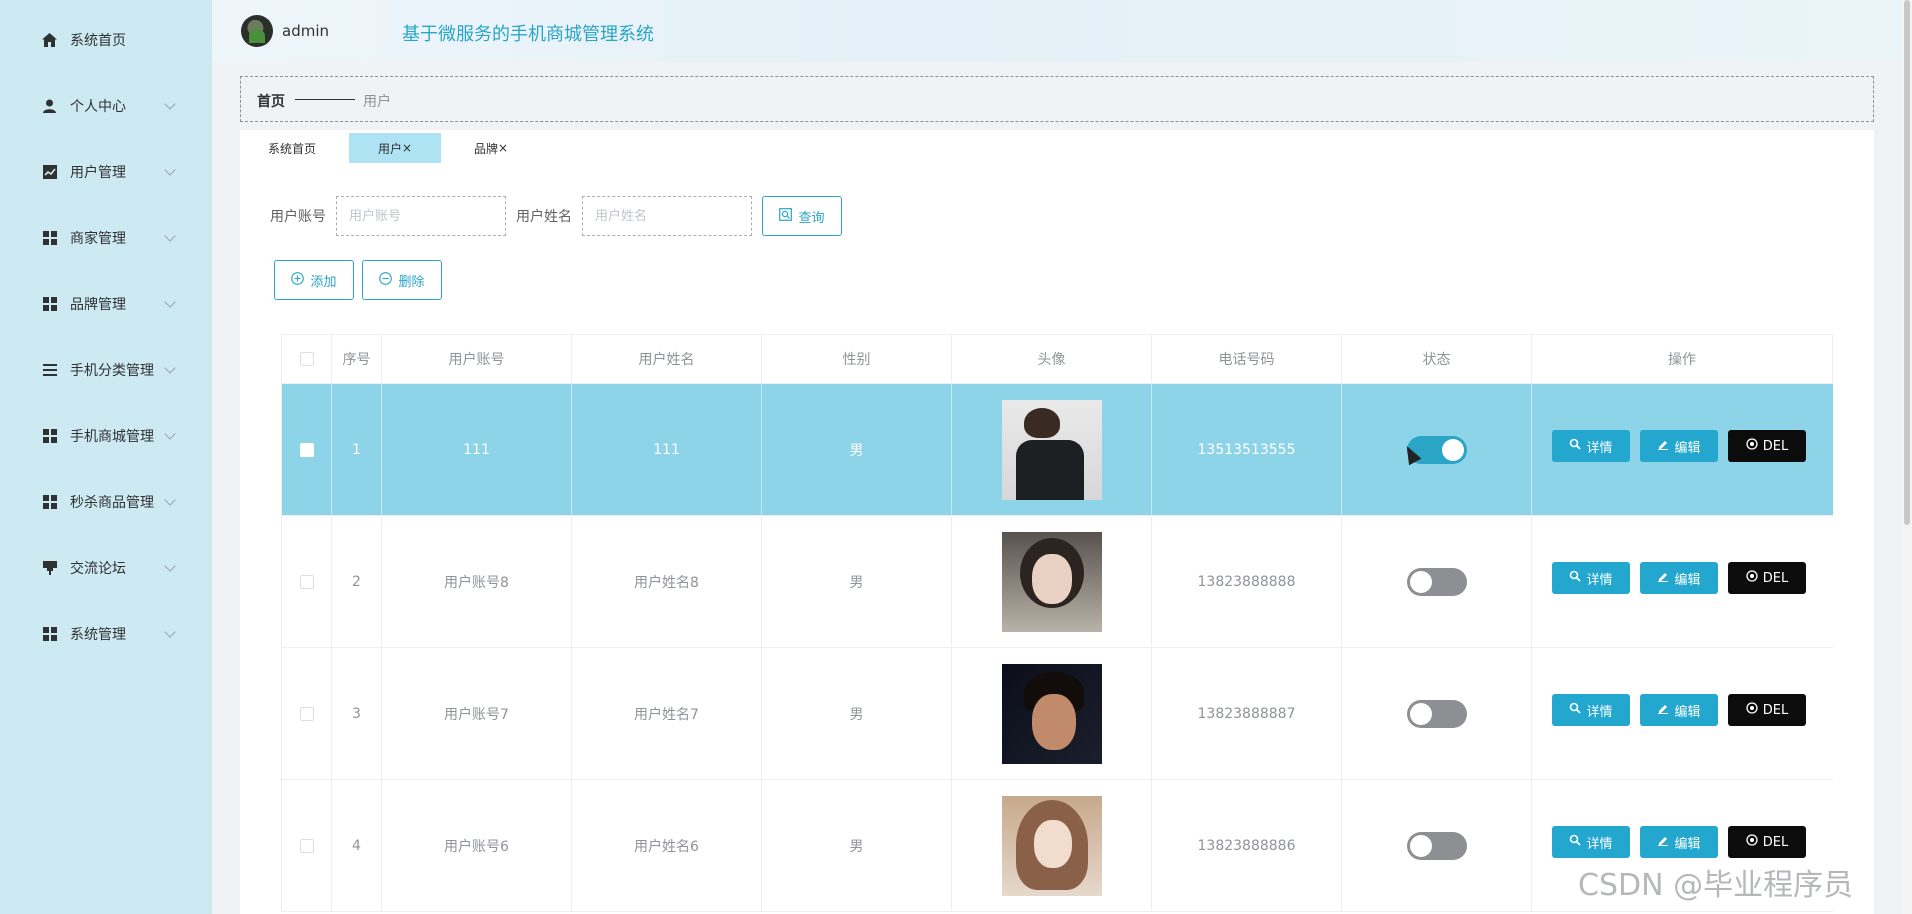 Image resolution: width=1912 pixels, height=914 pixels. I want to click on sidebar-item-phone-category-management: 手机分类管理, so click(106, 370).